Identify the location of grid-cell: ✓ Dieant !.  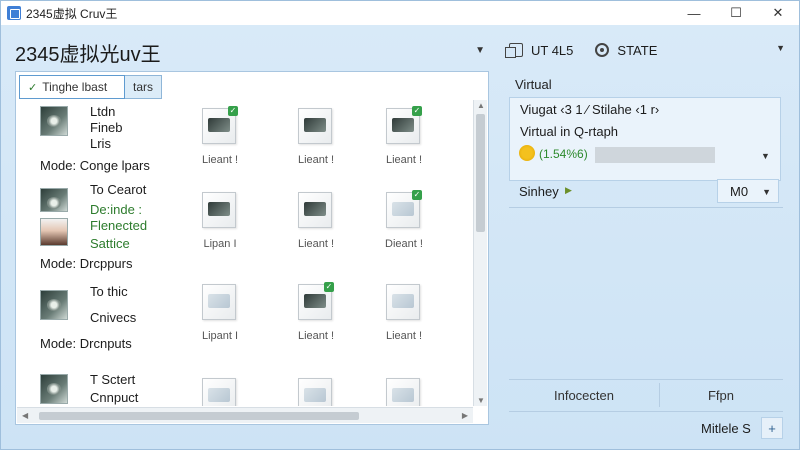
(404, 225).